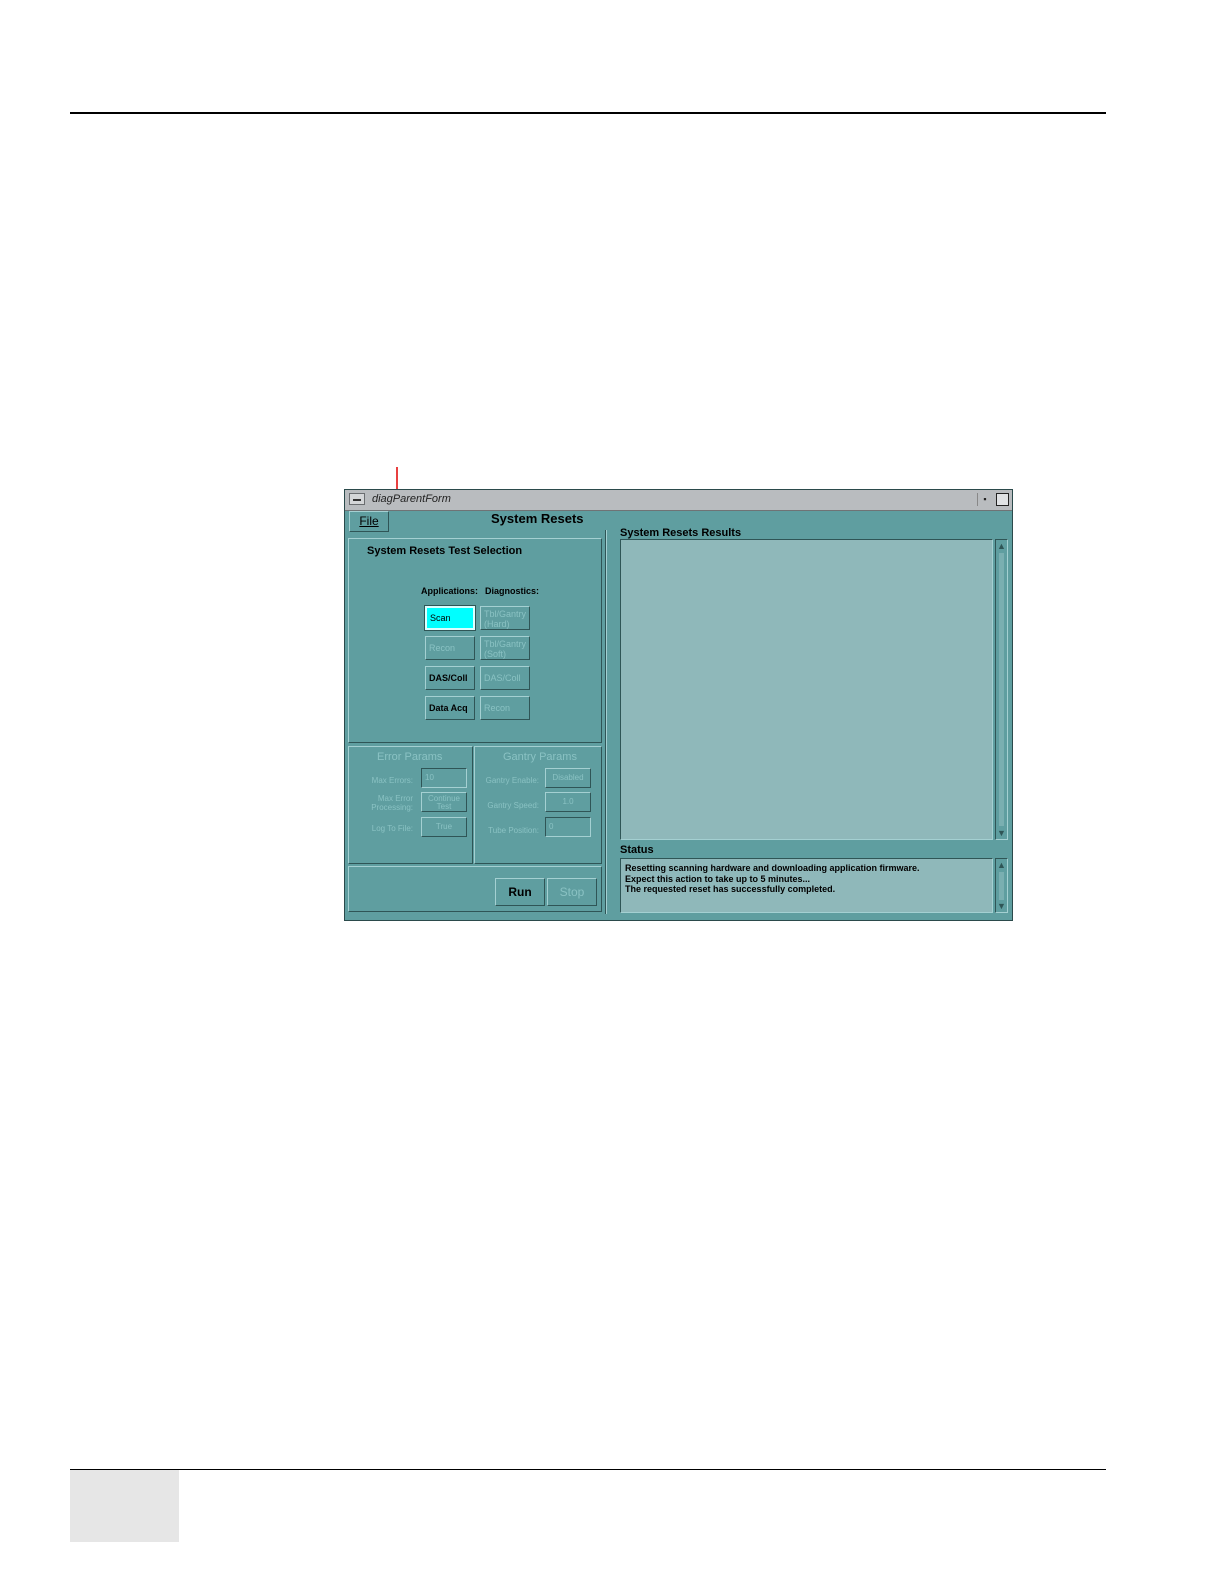 The image size is (1224, 1584). Describe the element at coordinates (392, 807) in the screenshot. I see `max-error-processing-label-line2: Processing:` at that location.